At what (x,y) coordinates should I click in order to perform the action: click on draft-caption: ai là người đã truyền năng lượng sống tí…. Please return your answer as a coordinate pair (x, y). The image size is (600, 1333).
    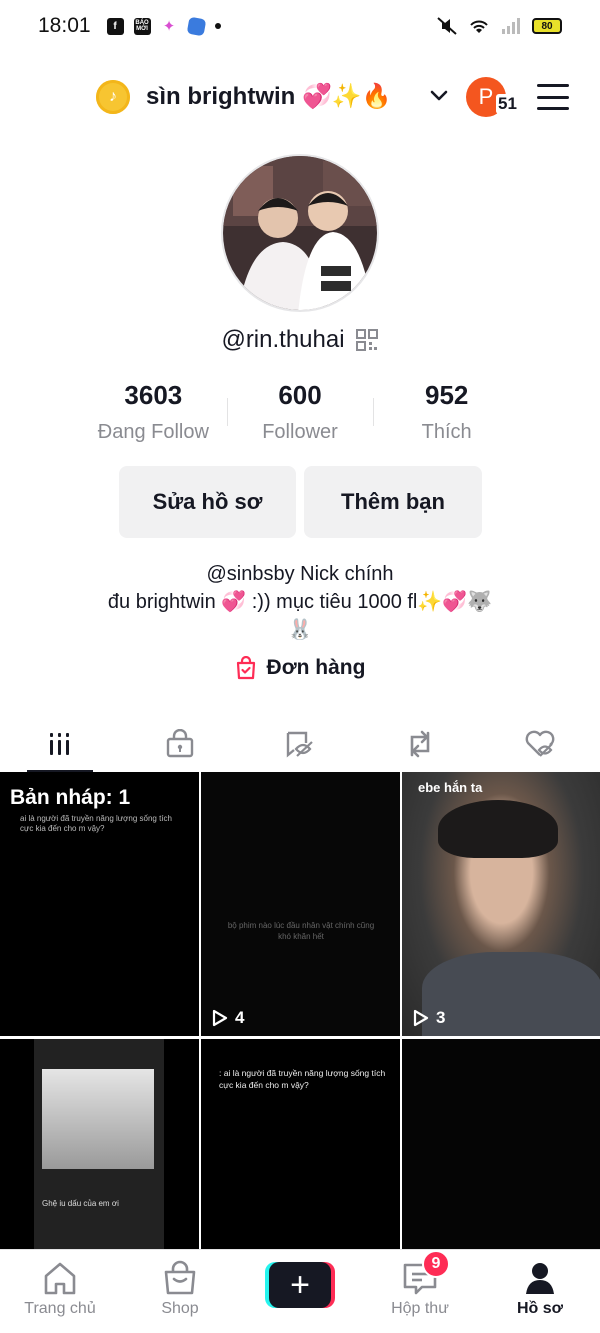
    Looking at the image, I should click on (96, 823).